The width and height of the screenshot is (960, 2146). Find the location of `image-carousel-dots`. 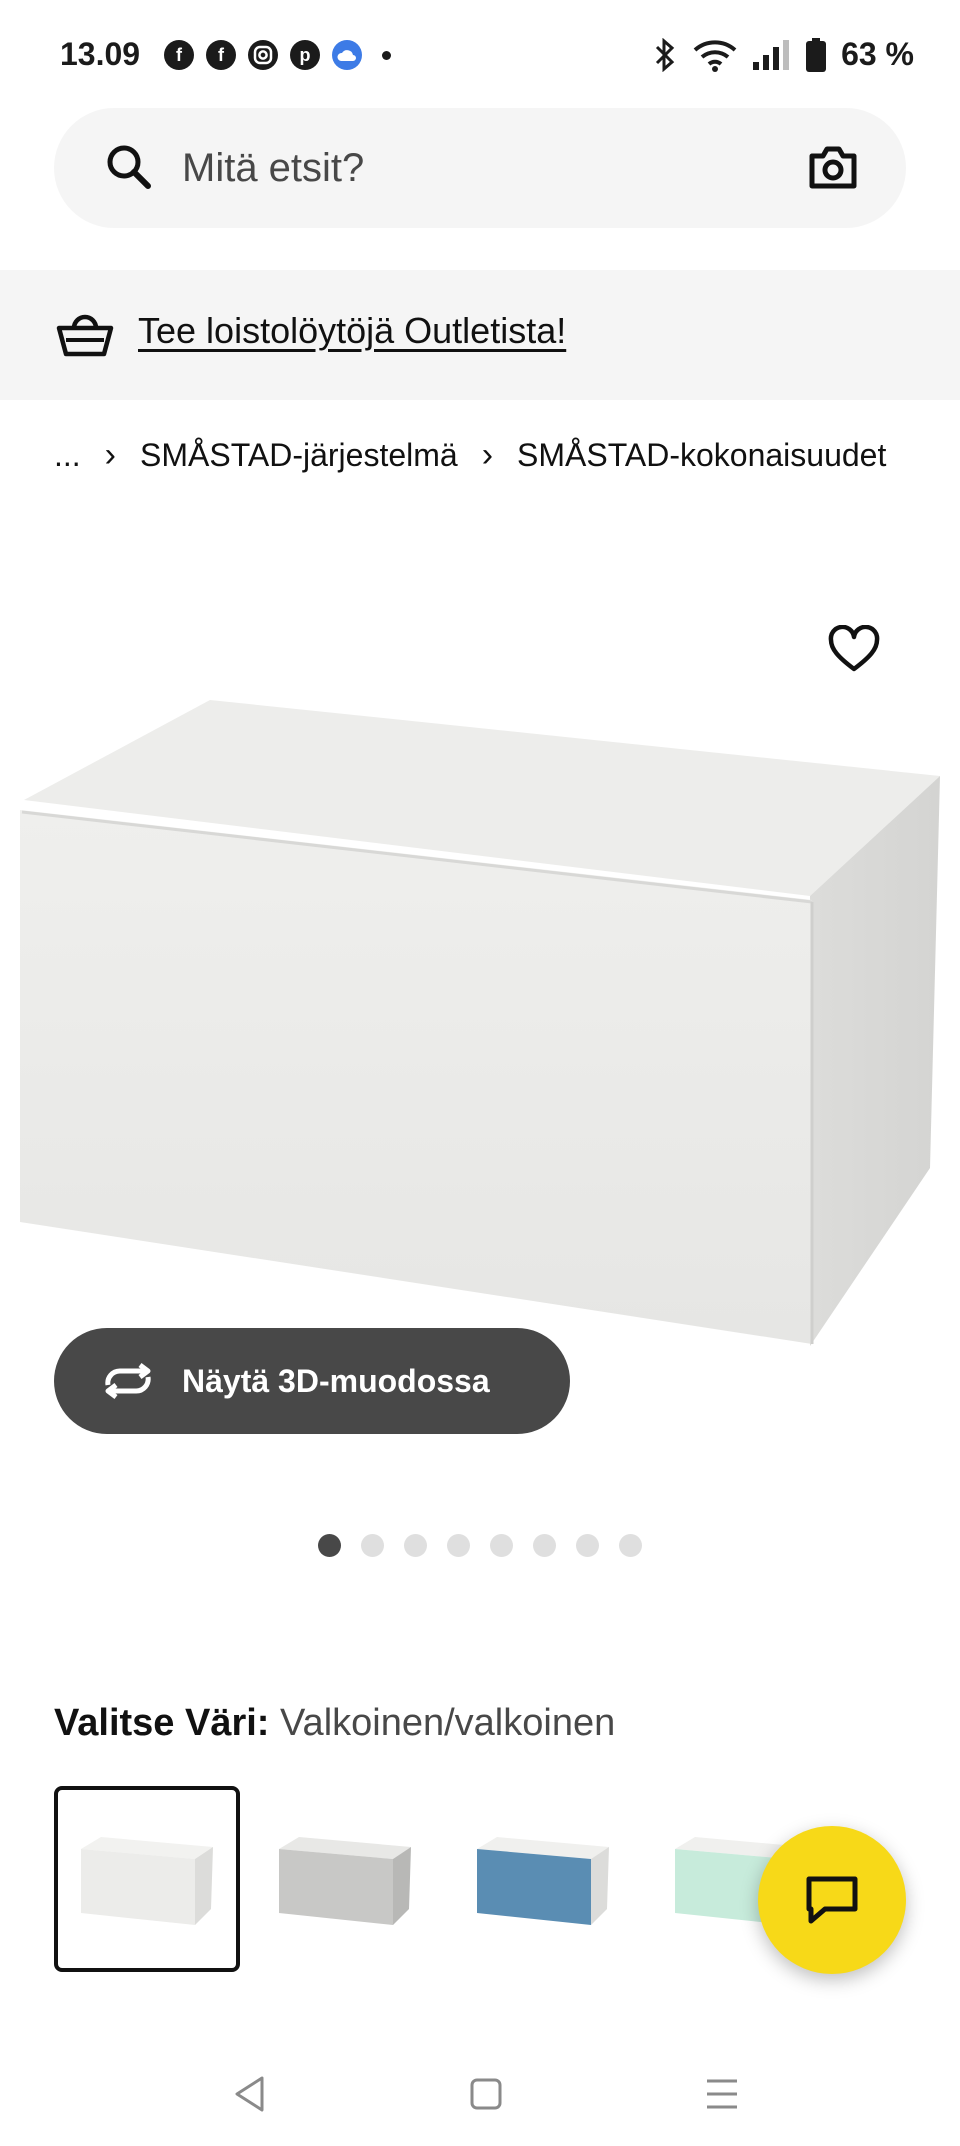

image-carousel-dots is located at coordinates (480, 1545).